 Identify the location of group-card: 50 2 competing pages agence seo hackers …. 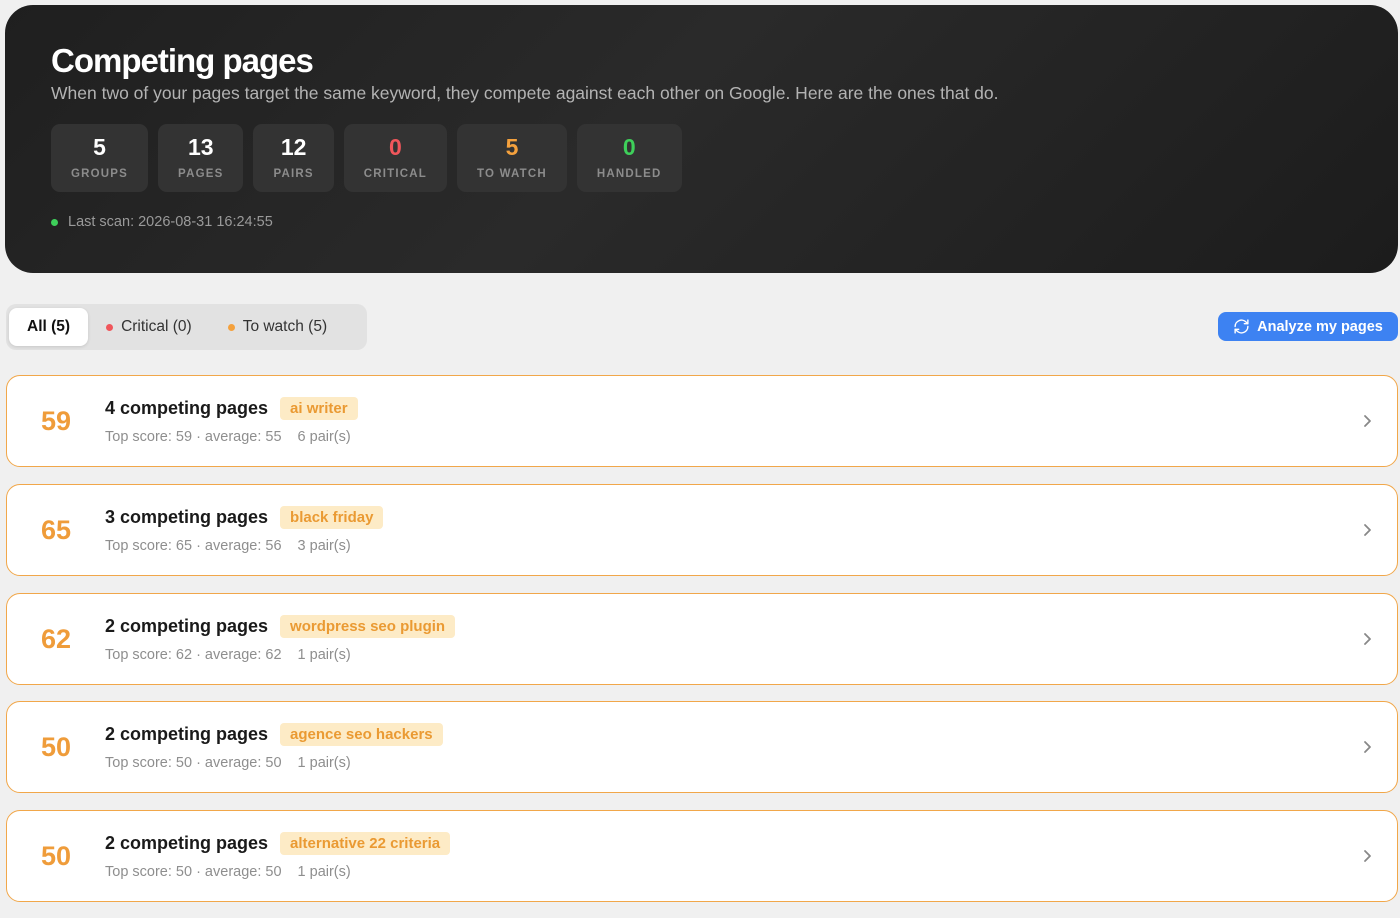
(702, 747).